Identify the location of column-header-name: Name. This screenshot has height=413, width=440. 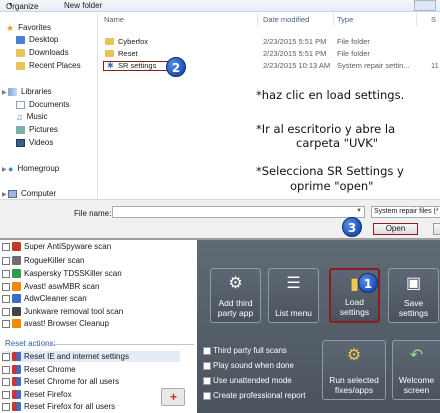
(181, 19).